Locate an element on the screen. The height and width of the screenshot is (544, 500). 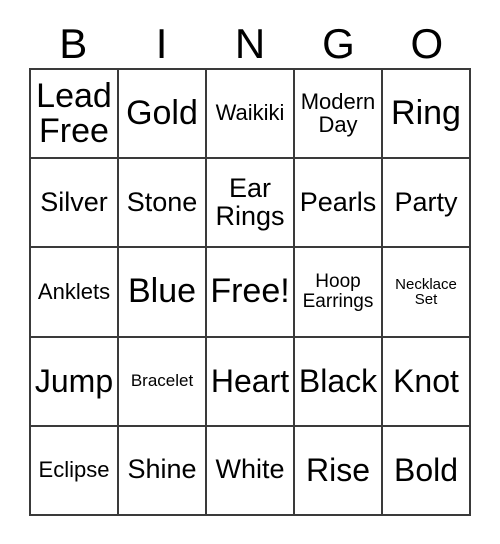
bingo-cell-r2c1: Silver is located at coordinates (75, 204).